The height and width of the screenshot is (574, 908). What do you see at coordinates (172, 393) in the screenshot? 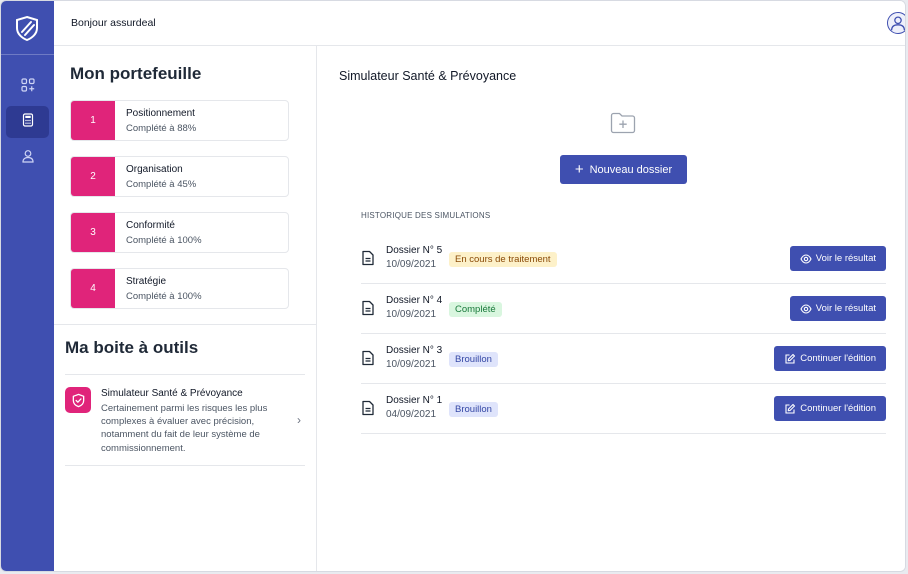
I see `tool-card-title: Simulateur Santé & Prévoyance` at bounding box center [172, 393].